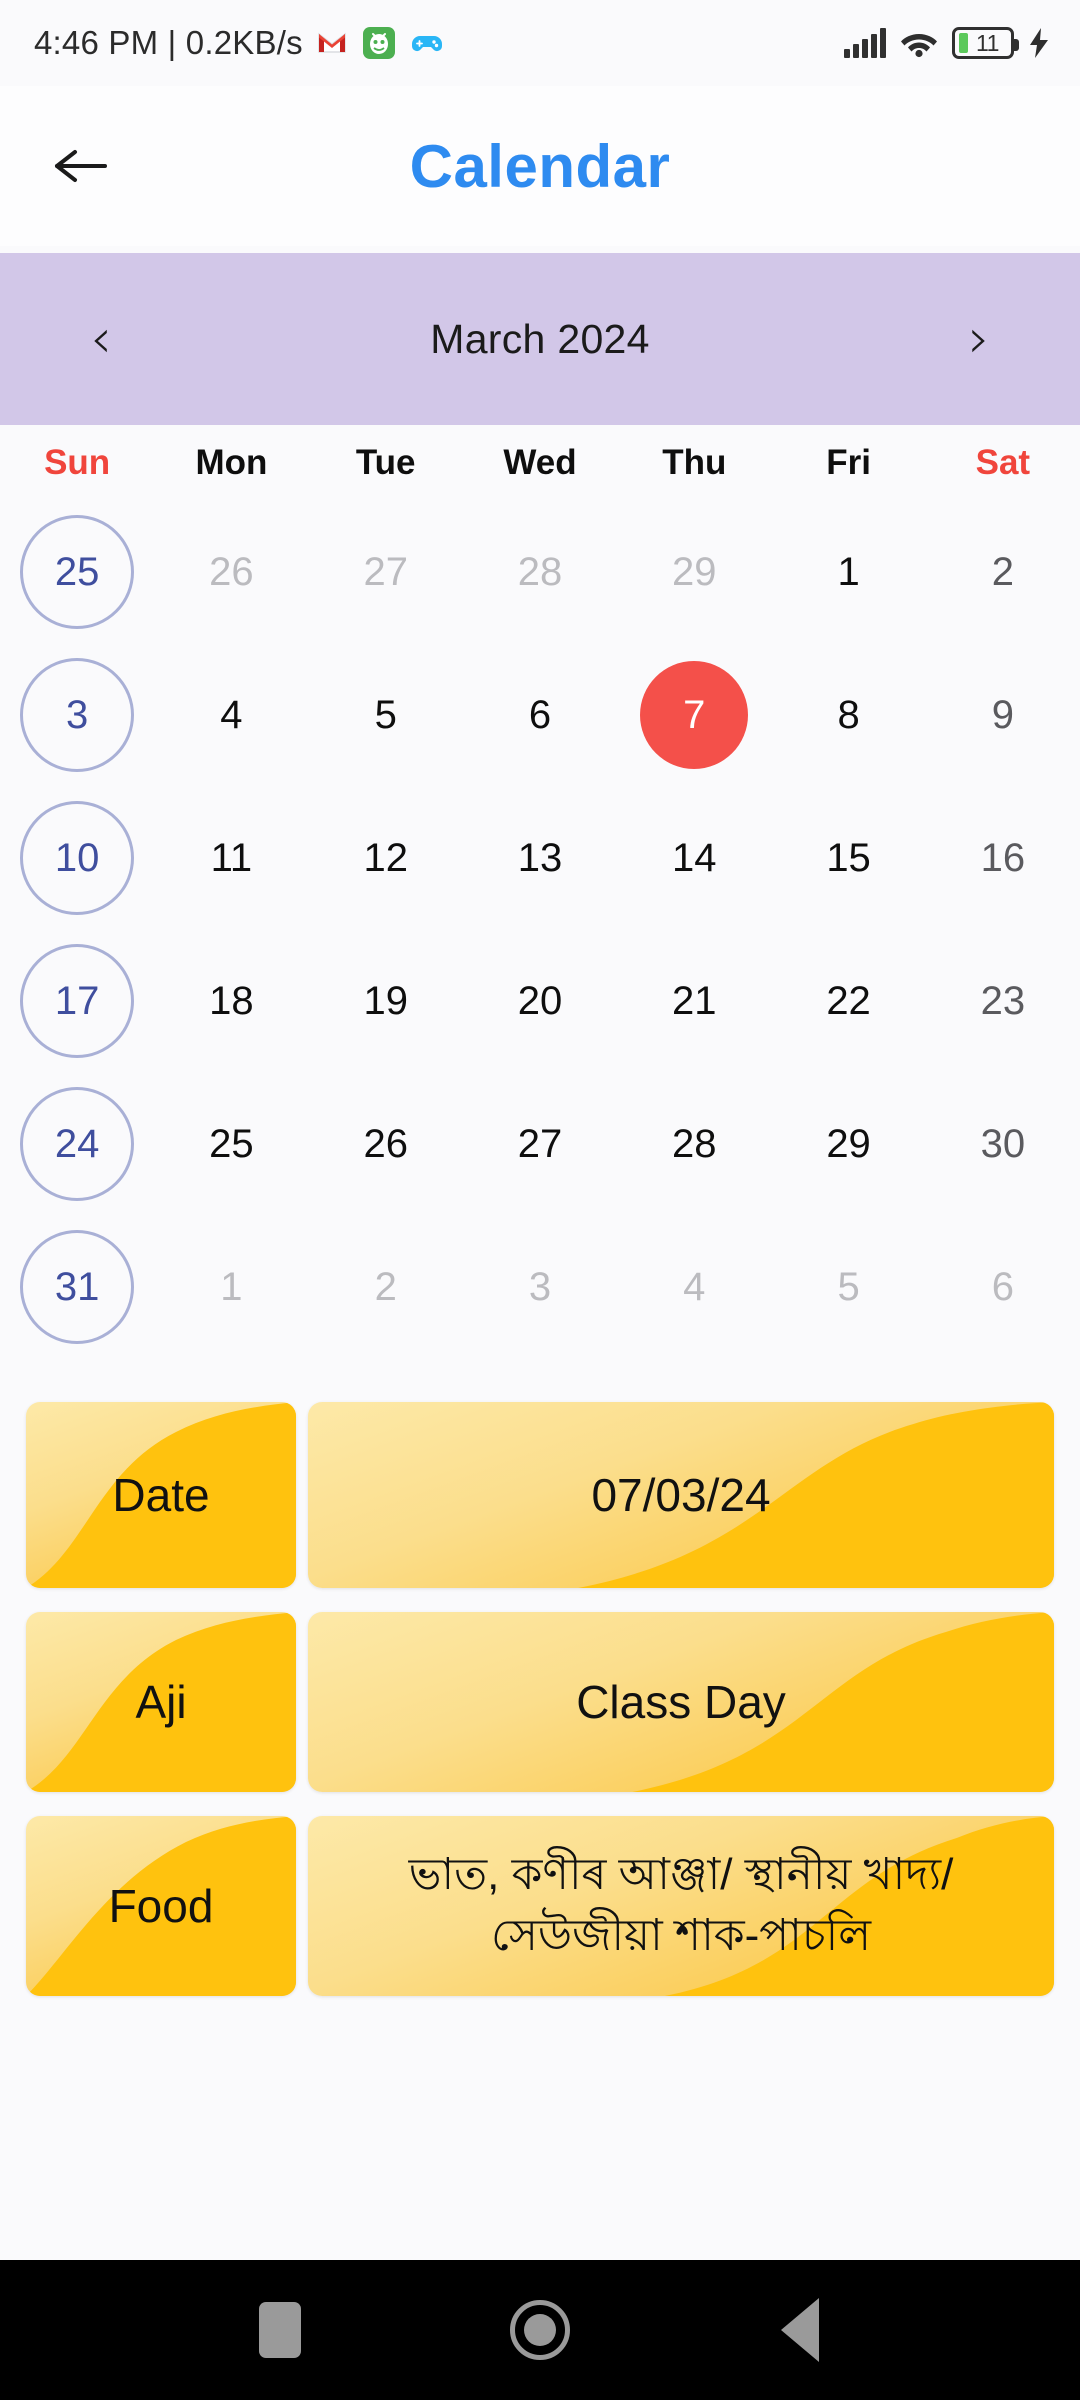 The image size is (1080, 2400). I want to click on calendar-day-number: 21, so click(694, 1000).